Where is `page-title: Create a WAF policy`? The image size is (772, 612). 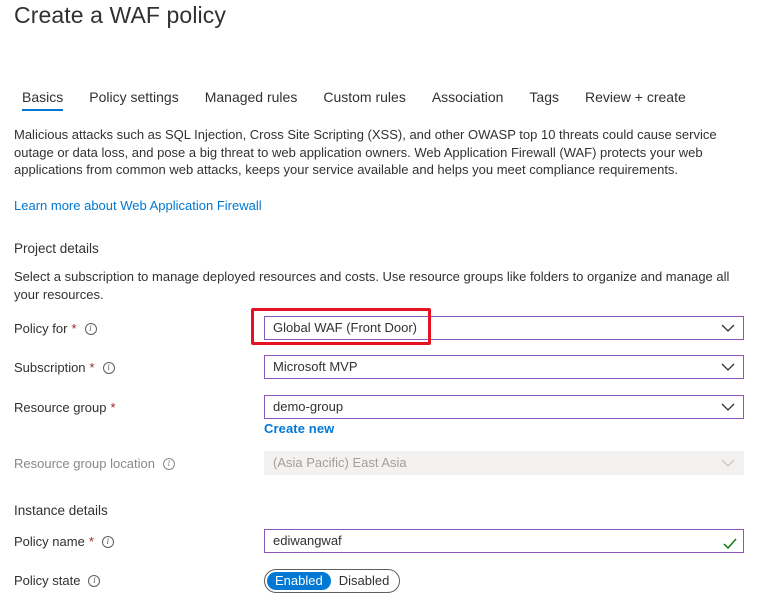 page-title: Create a WAF policy is located at coordinates (120, 15).